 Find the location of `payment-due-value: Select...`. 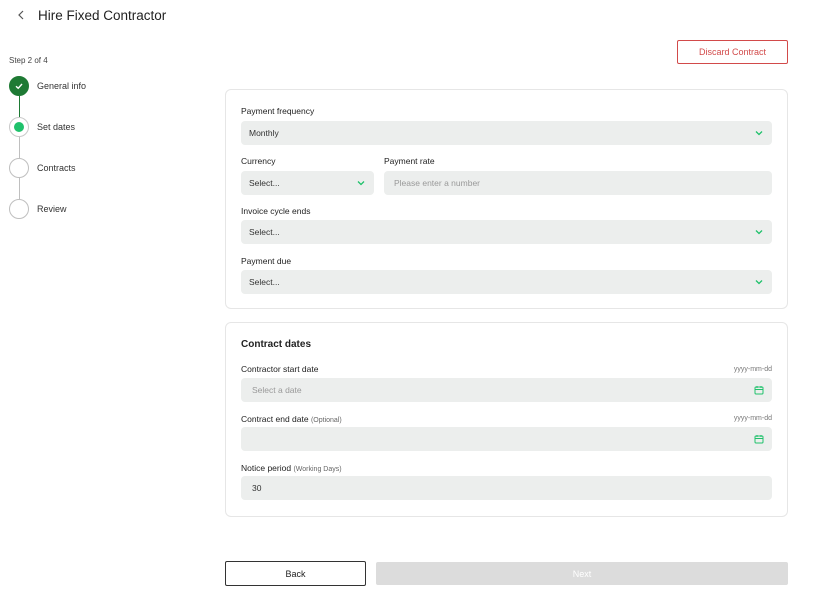

payment-due-value: Select... is located at coordinates (264, 282).